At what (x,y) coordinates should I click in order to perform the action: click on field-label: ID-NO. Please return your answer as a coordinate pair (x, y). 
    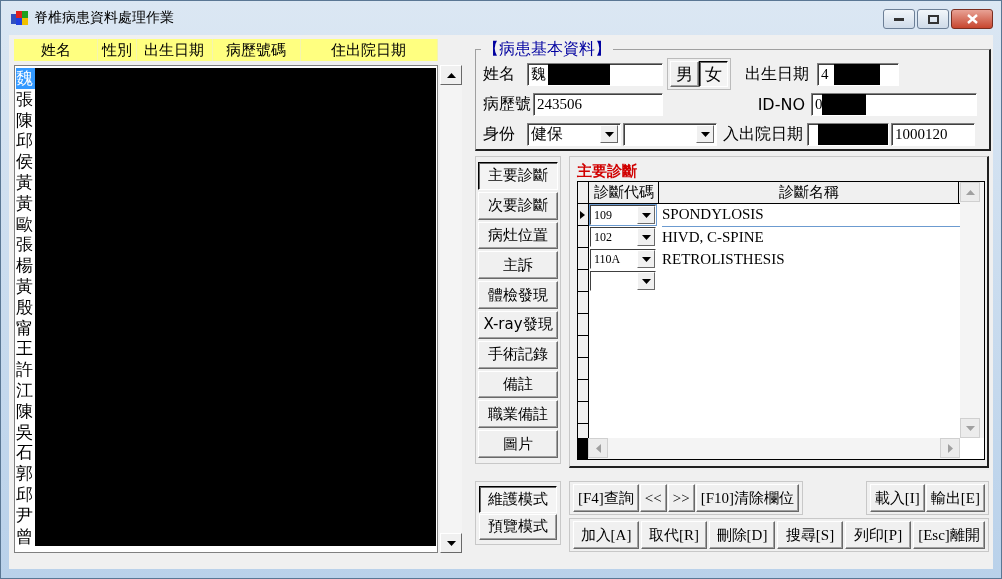
    Looking at the image, I should click on (780, 104).